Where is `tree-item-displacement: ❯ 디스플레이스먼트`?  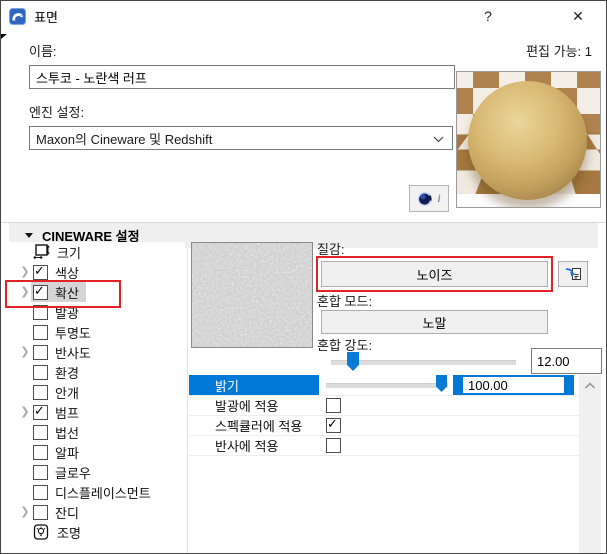 tree-item-displacement: ❯ 디스플레이스먼트 is located at coordinates (97, 492).